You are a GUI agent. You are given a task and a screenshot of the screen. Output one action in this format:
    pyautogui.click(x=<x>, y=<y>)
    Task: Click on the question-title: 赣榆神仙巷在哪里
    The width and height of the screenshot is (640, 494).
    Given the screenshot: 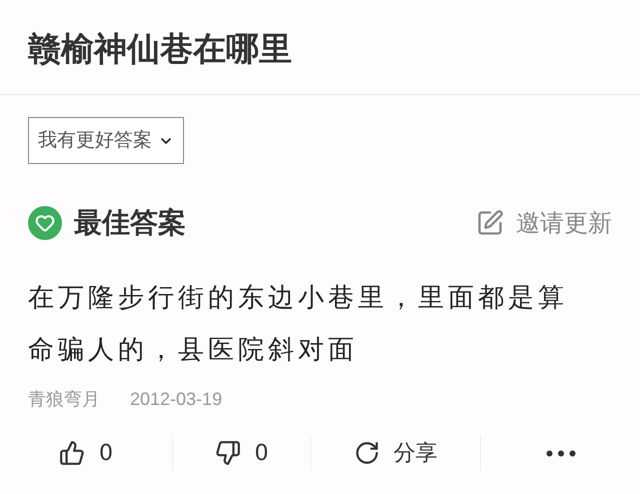 What is the action you would take?
    pyautogui.click(x=160, y=49)
    